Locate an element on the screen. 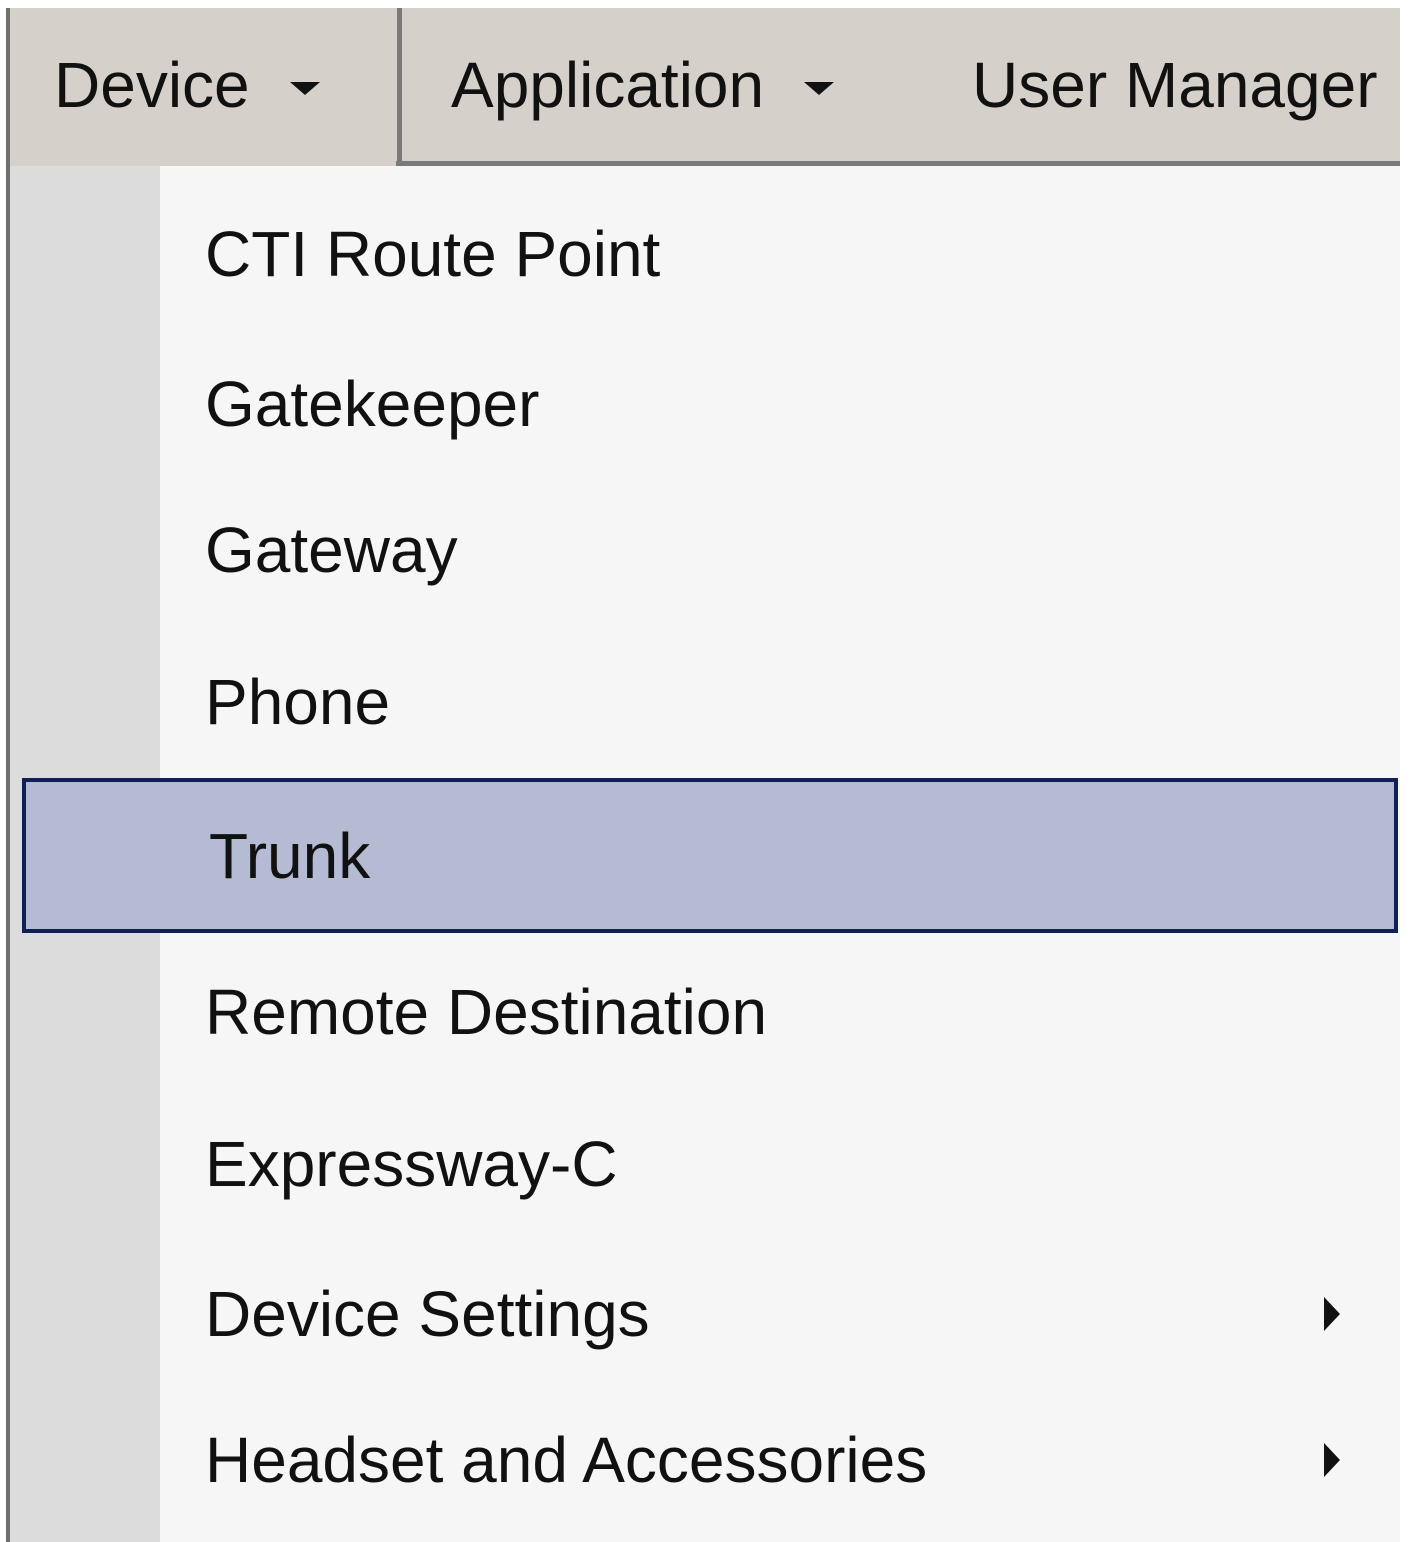  menu-device: Device is located at coordinates (203, 87).